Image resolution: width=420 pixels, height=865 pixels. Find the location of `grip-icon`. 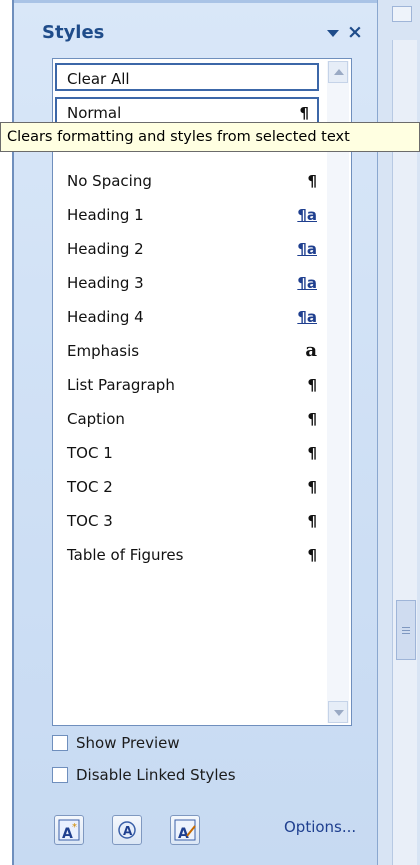

grip-icon is located at coordinates (406, 627).